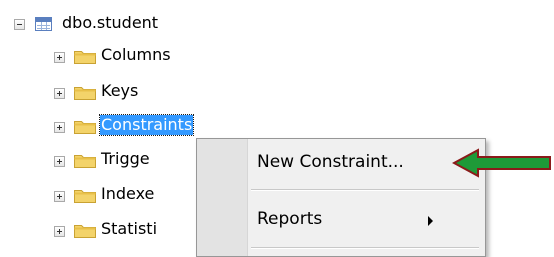 The height and width of the screenshot is (257, 554). What do you see at coordinates (120, 90) in the screenshot?
I see `tree-node-label: Keys` at bounding box center [120, 90].